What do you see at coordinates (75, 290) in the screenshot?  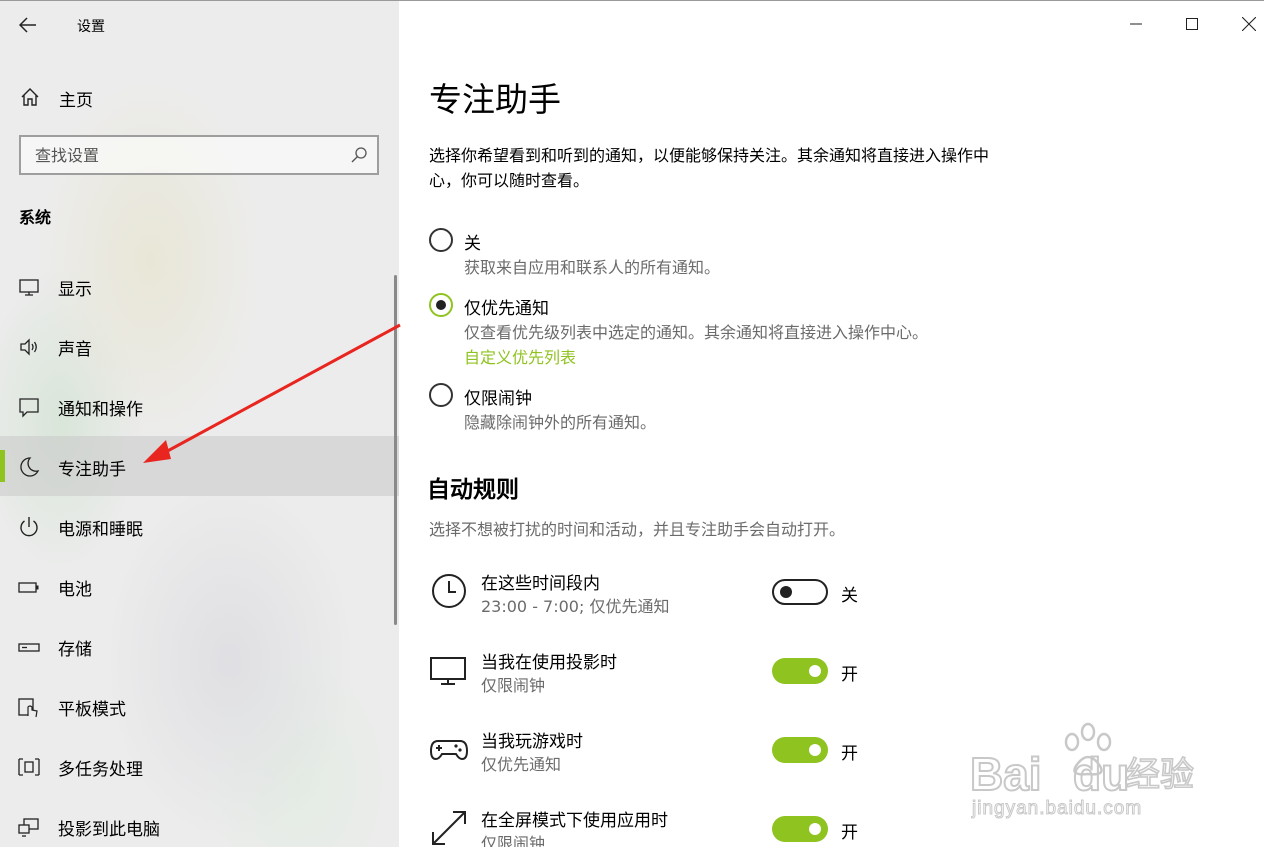 I see `sidebar-item-label: 显示` at bounding box center [75, 290].